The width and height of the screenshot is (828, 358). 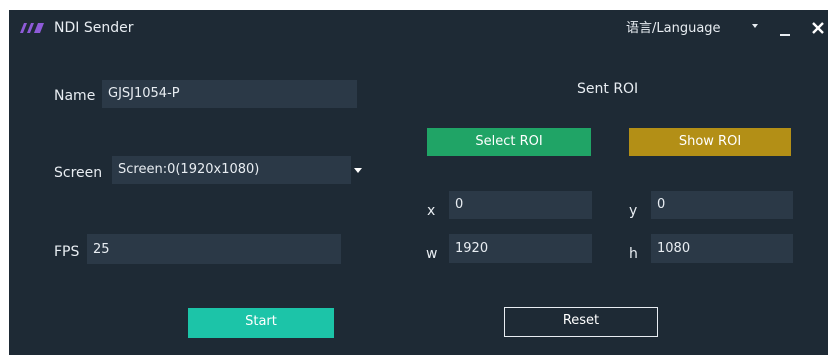 What do you see at coordinates (509, 142) in the screenshot?
I see `select-roi-button: Select ROI` at bounding box center [509, 142].